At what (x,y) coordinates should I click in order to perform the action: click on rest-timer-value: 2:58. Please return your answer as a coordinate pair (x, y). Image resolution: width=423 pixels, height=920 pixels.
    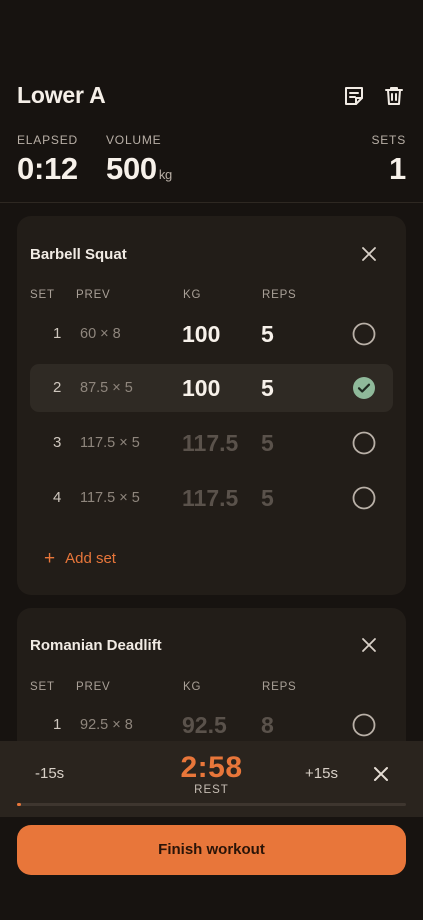
    Looking at the image, I should click on (211, 767).